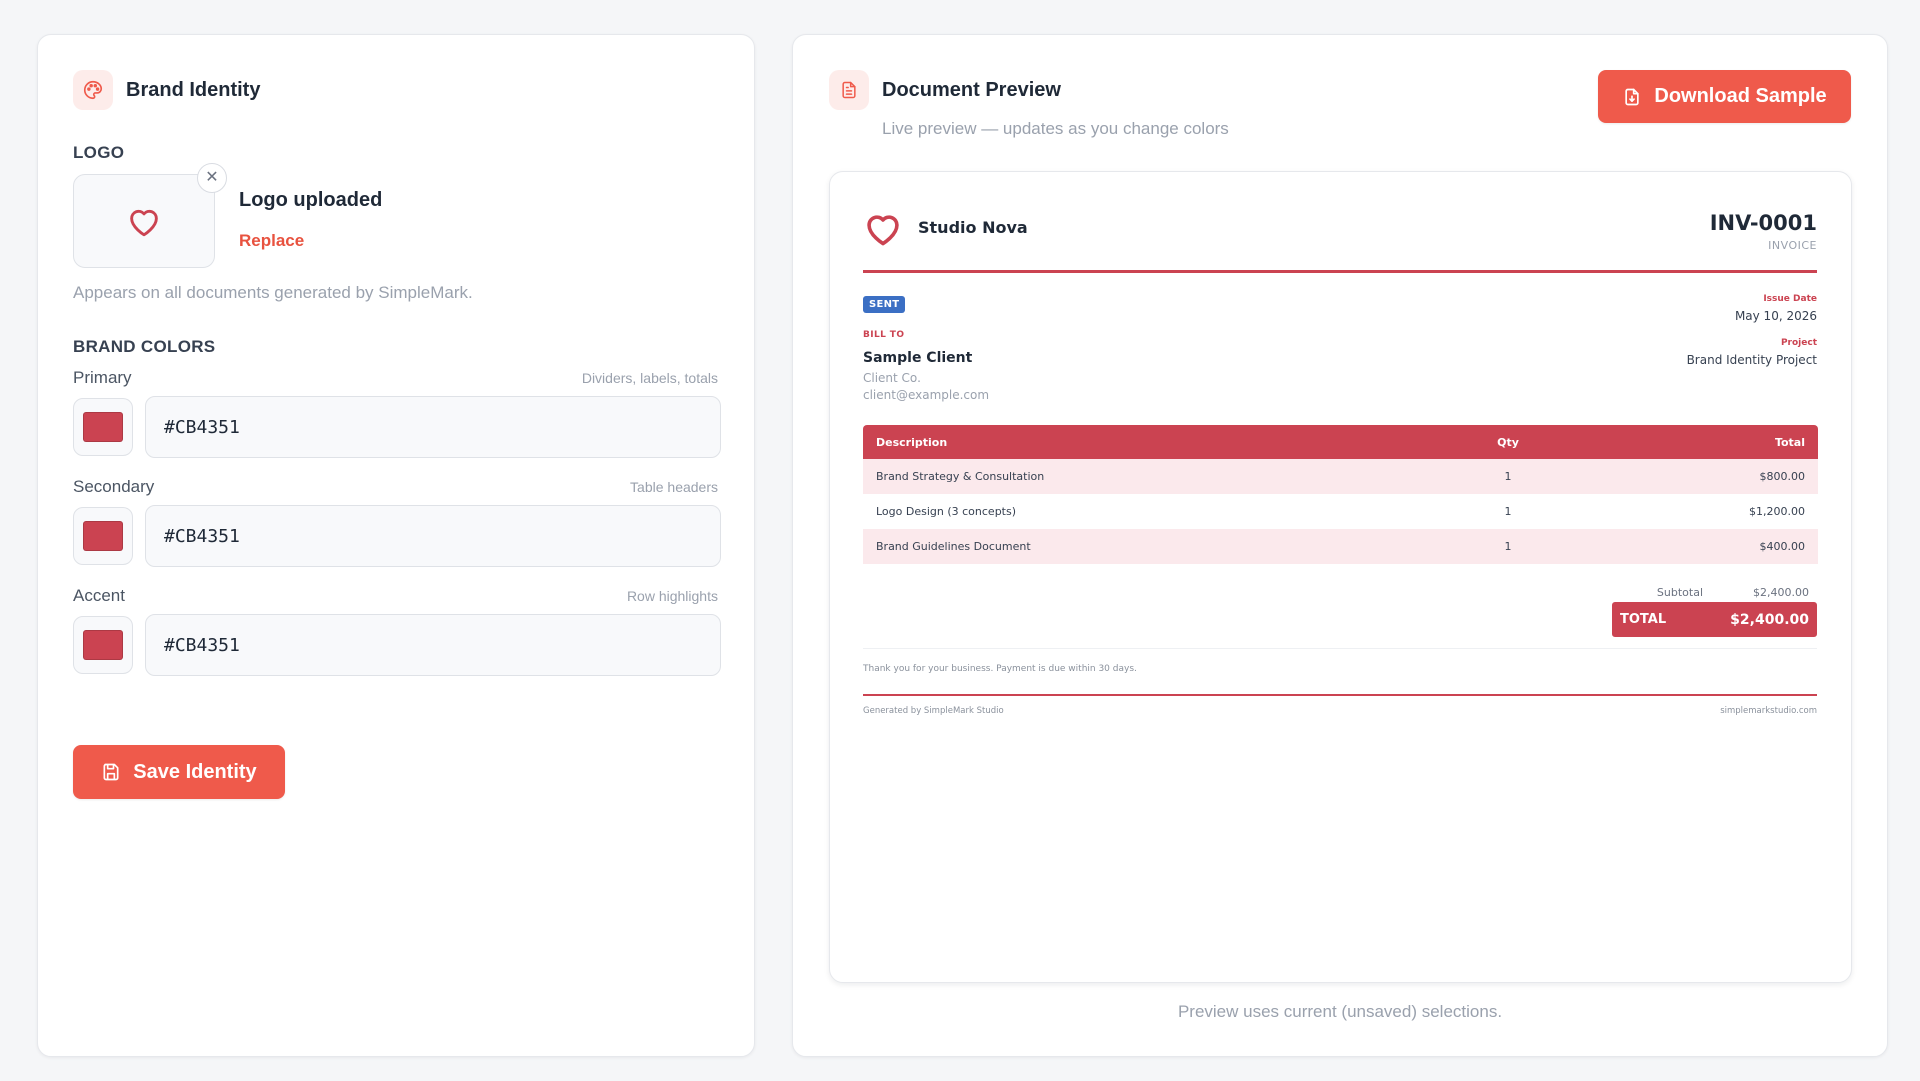 The image size is (1920, 1081). What do you see at coordinates (672, 596) in the screenshot?
I see `accent-color-hint: Row highlights` at bounding box center [672, 596].